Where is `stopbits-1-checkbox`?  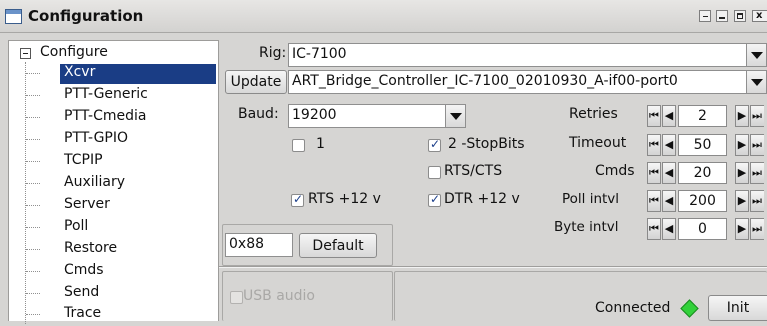
stopbits-1-checkbox is located at coordinates (298, 145).